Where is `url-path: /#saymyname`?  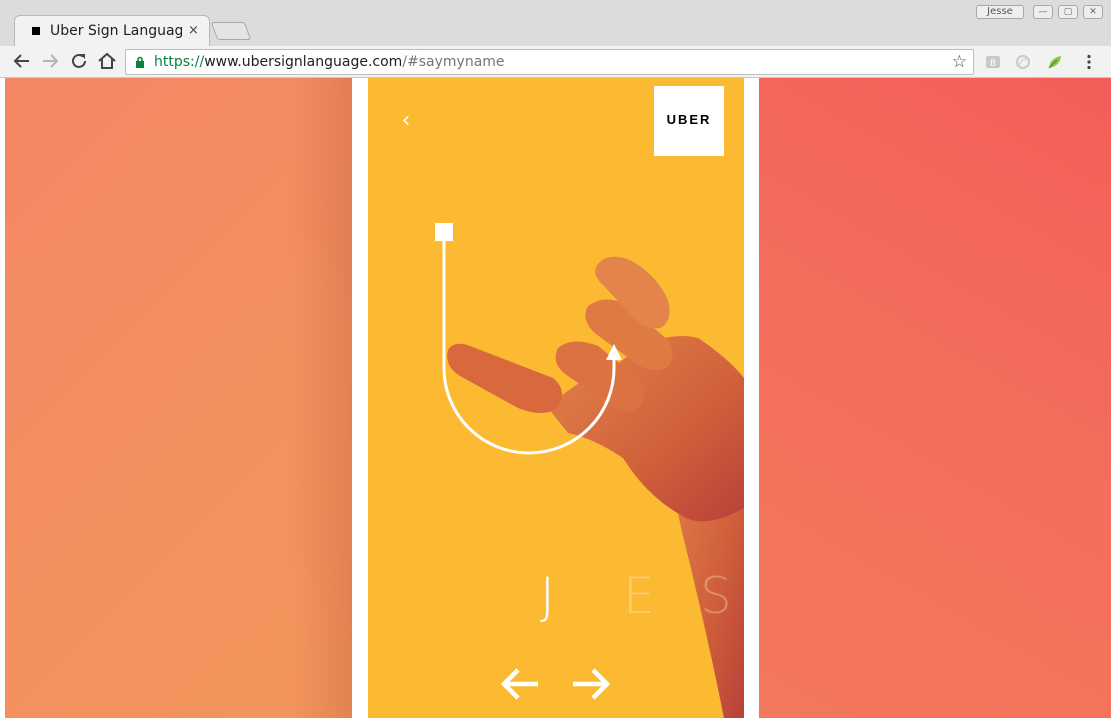 url-path: /#saymyname is located at coordinates (453, 62).